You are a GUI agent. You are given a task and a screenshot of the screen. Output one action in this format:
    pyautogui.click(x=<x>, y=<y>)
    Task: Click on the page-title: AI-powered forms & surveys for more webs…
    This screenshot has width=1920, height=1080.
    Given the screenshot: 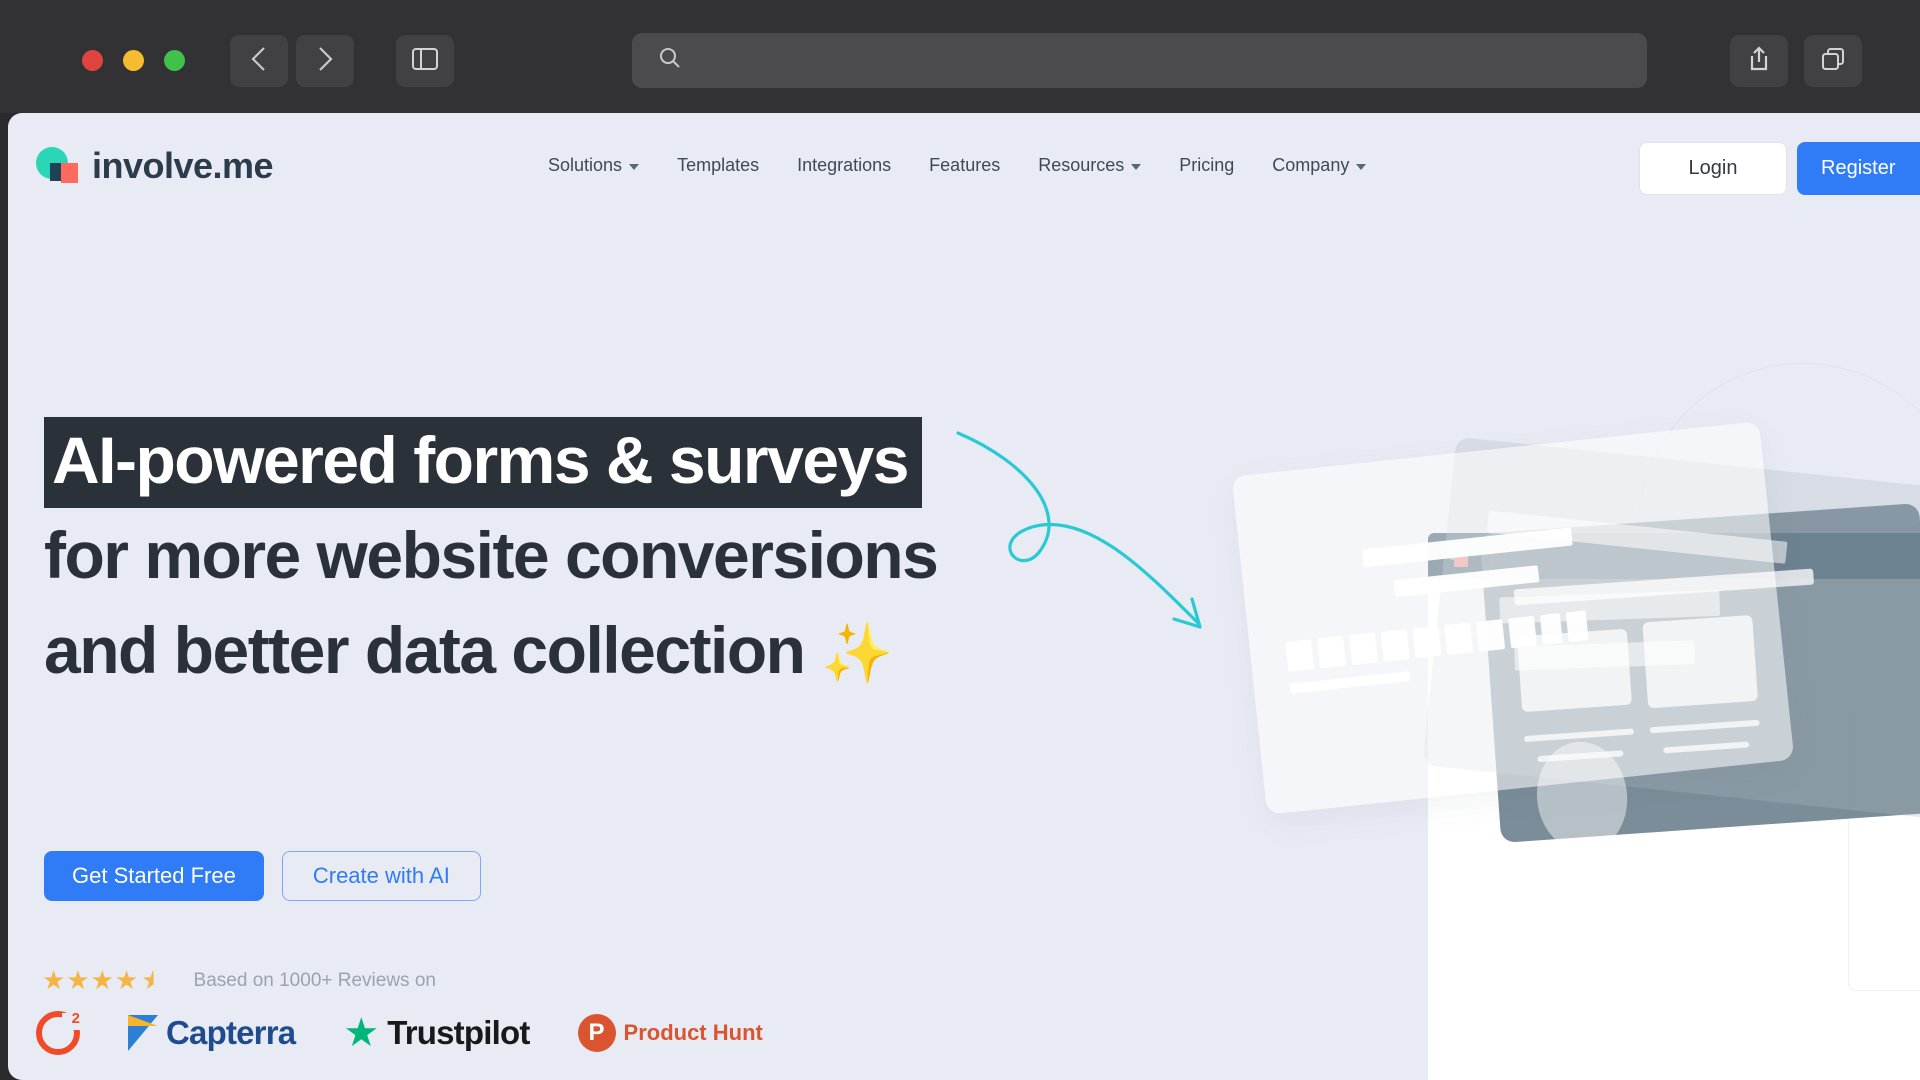 What is the action you would take?
    pyautogui.click(x=574, y=557)
    